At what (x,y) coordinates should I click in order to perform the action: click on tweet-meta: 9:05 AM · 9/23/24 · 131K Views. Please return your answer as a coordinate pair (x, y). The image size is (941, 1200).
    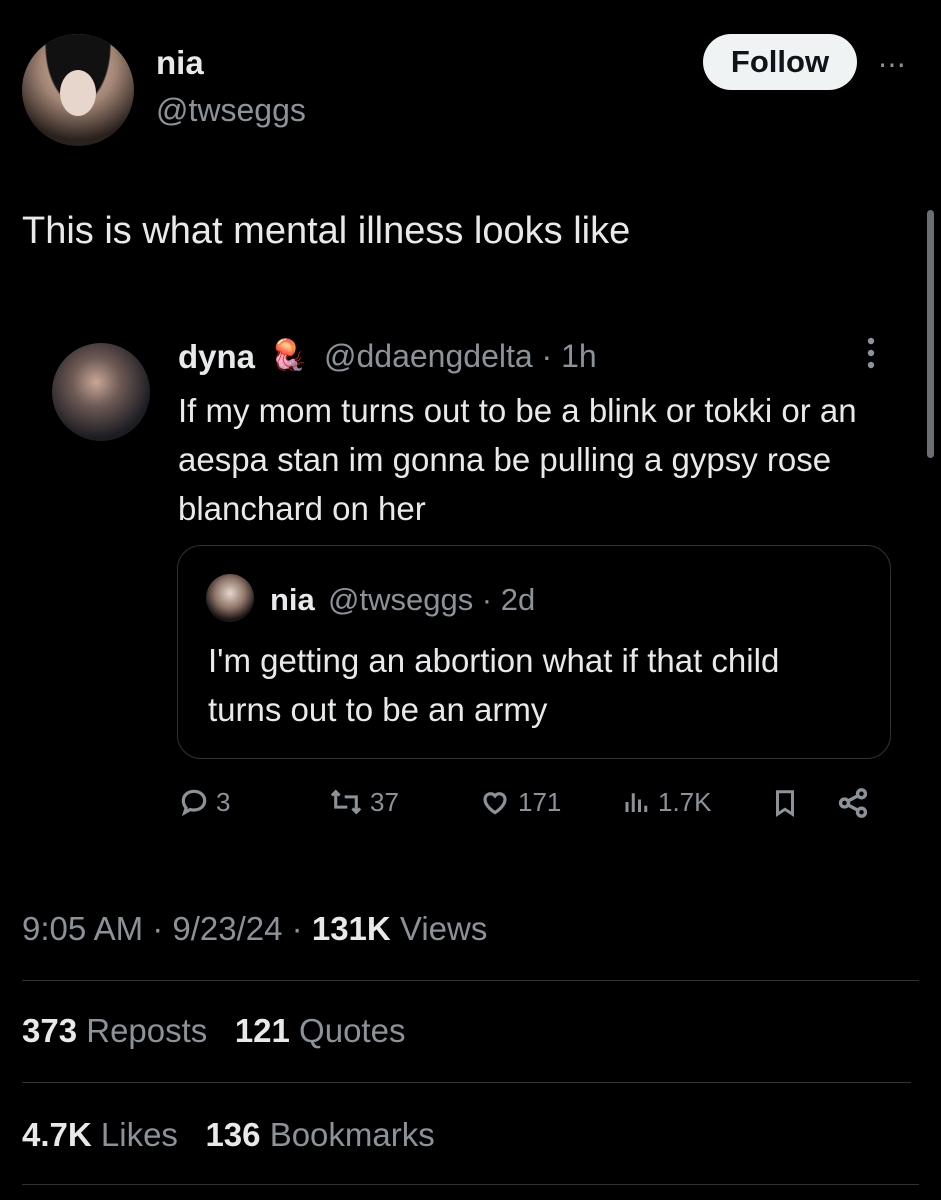
    Looking at the image, I should click on (255, 928).